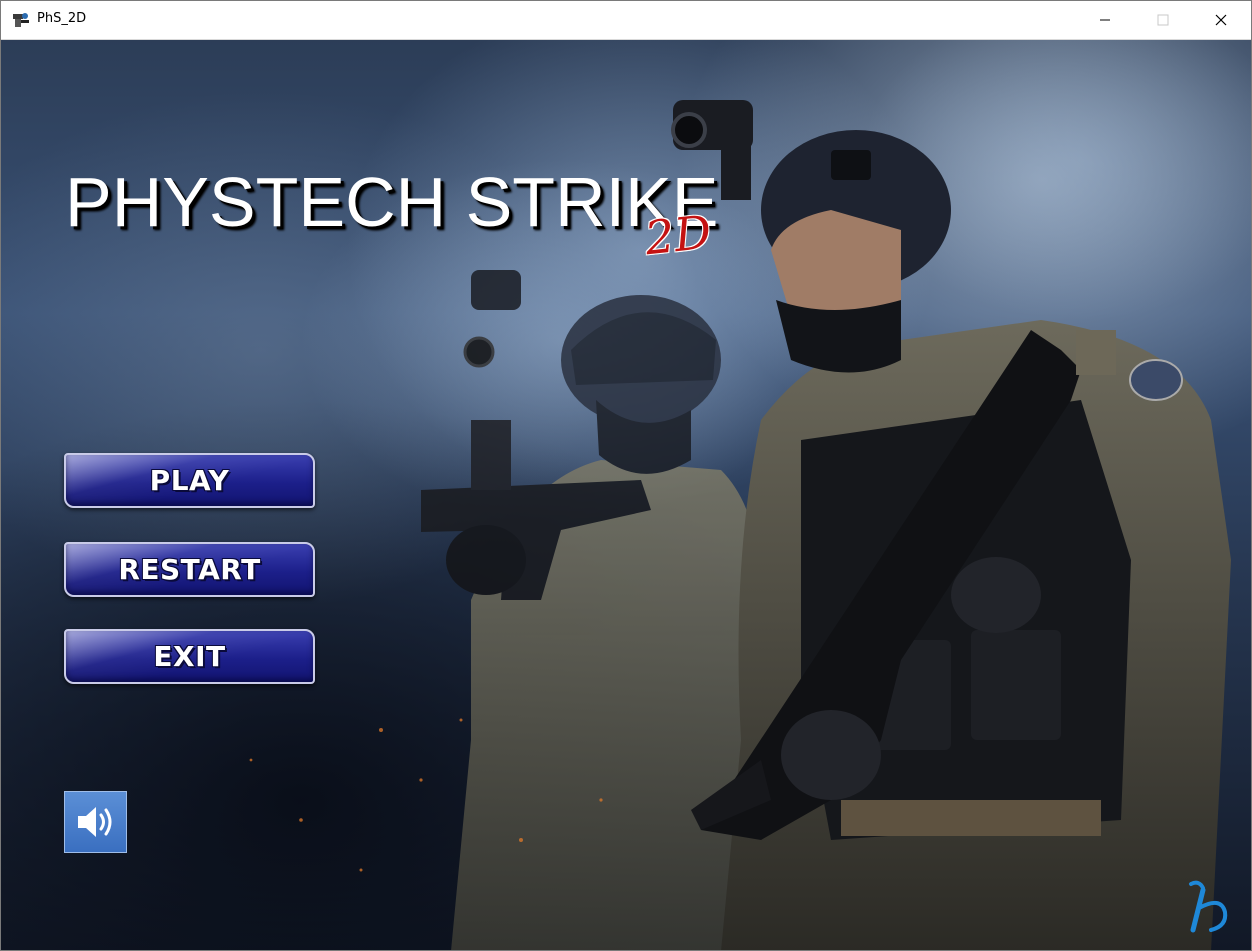 The width and height of the screenshot is (1252, 951). I want to click on close-icon, so click(1221, 20).